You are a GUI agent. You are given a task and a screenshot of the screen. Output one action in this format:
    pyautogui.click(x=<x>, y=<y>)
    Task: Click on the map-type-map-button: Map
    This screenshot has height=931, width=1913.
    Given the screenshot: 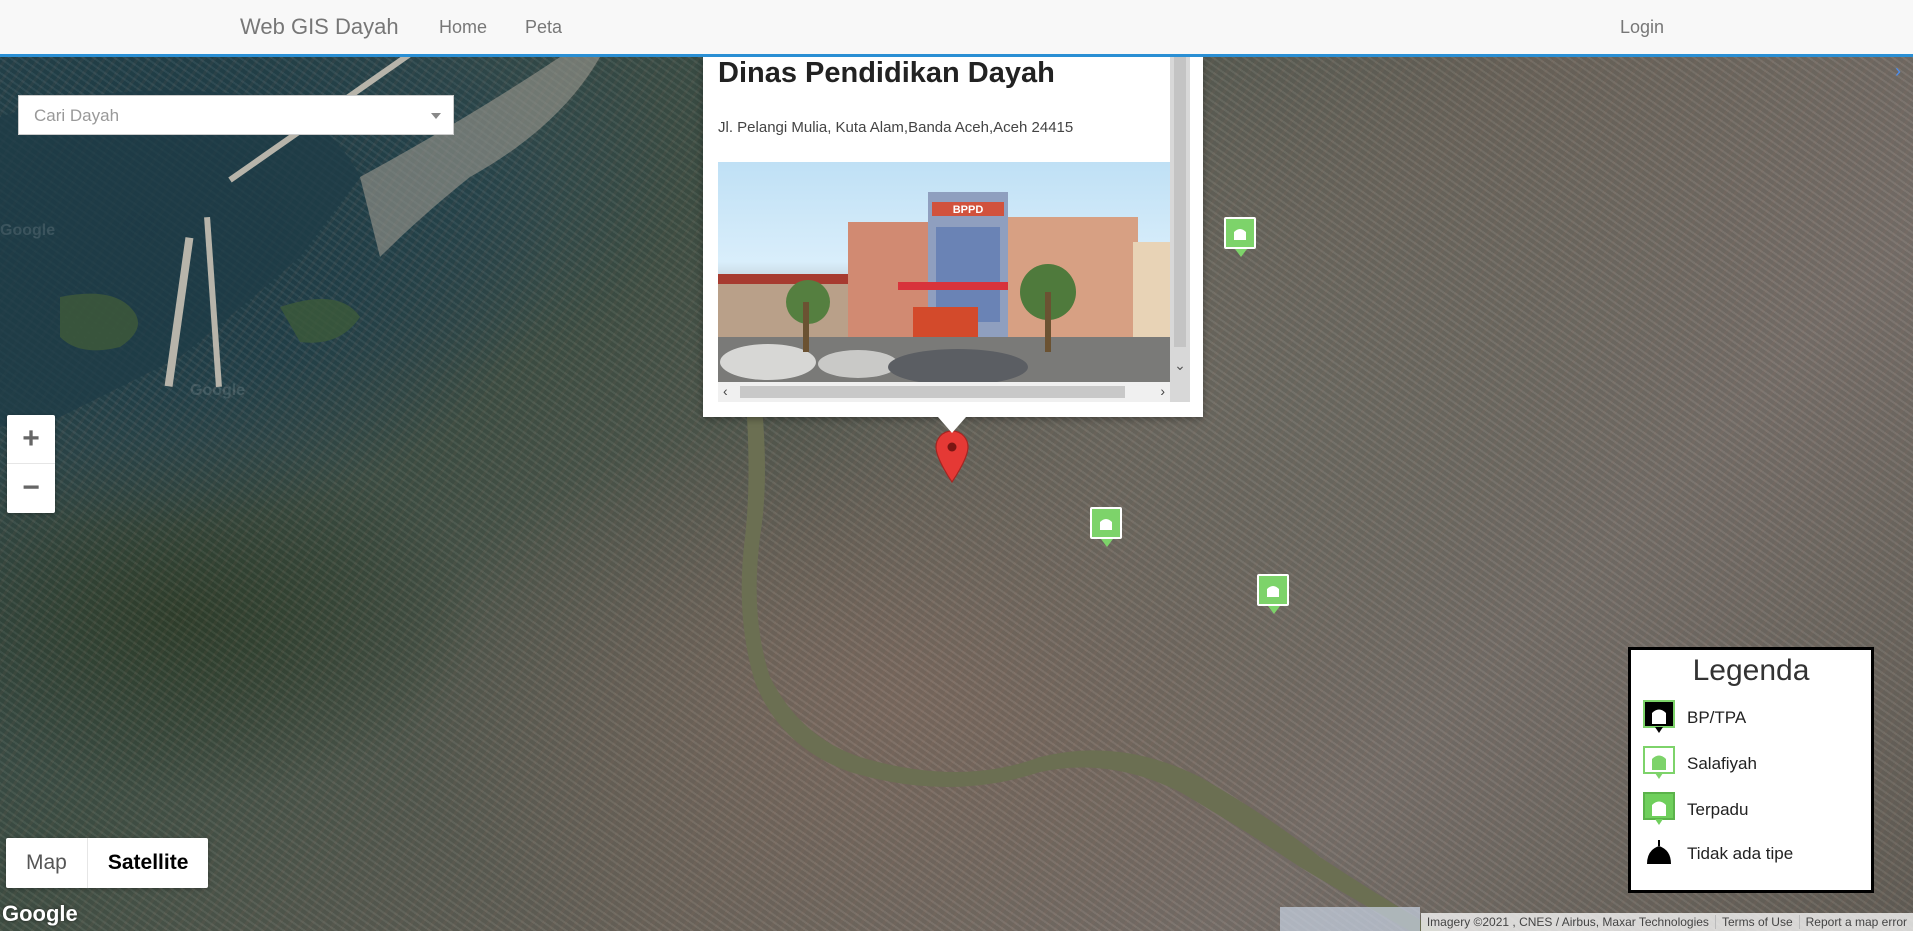 What is the action you would take?
    pyautogui.click(x=46, y=863)
    